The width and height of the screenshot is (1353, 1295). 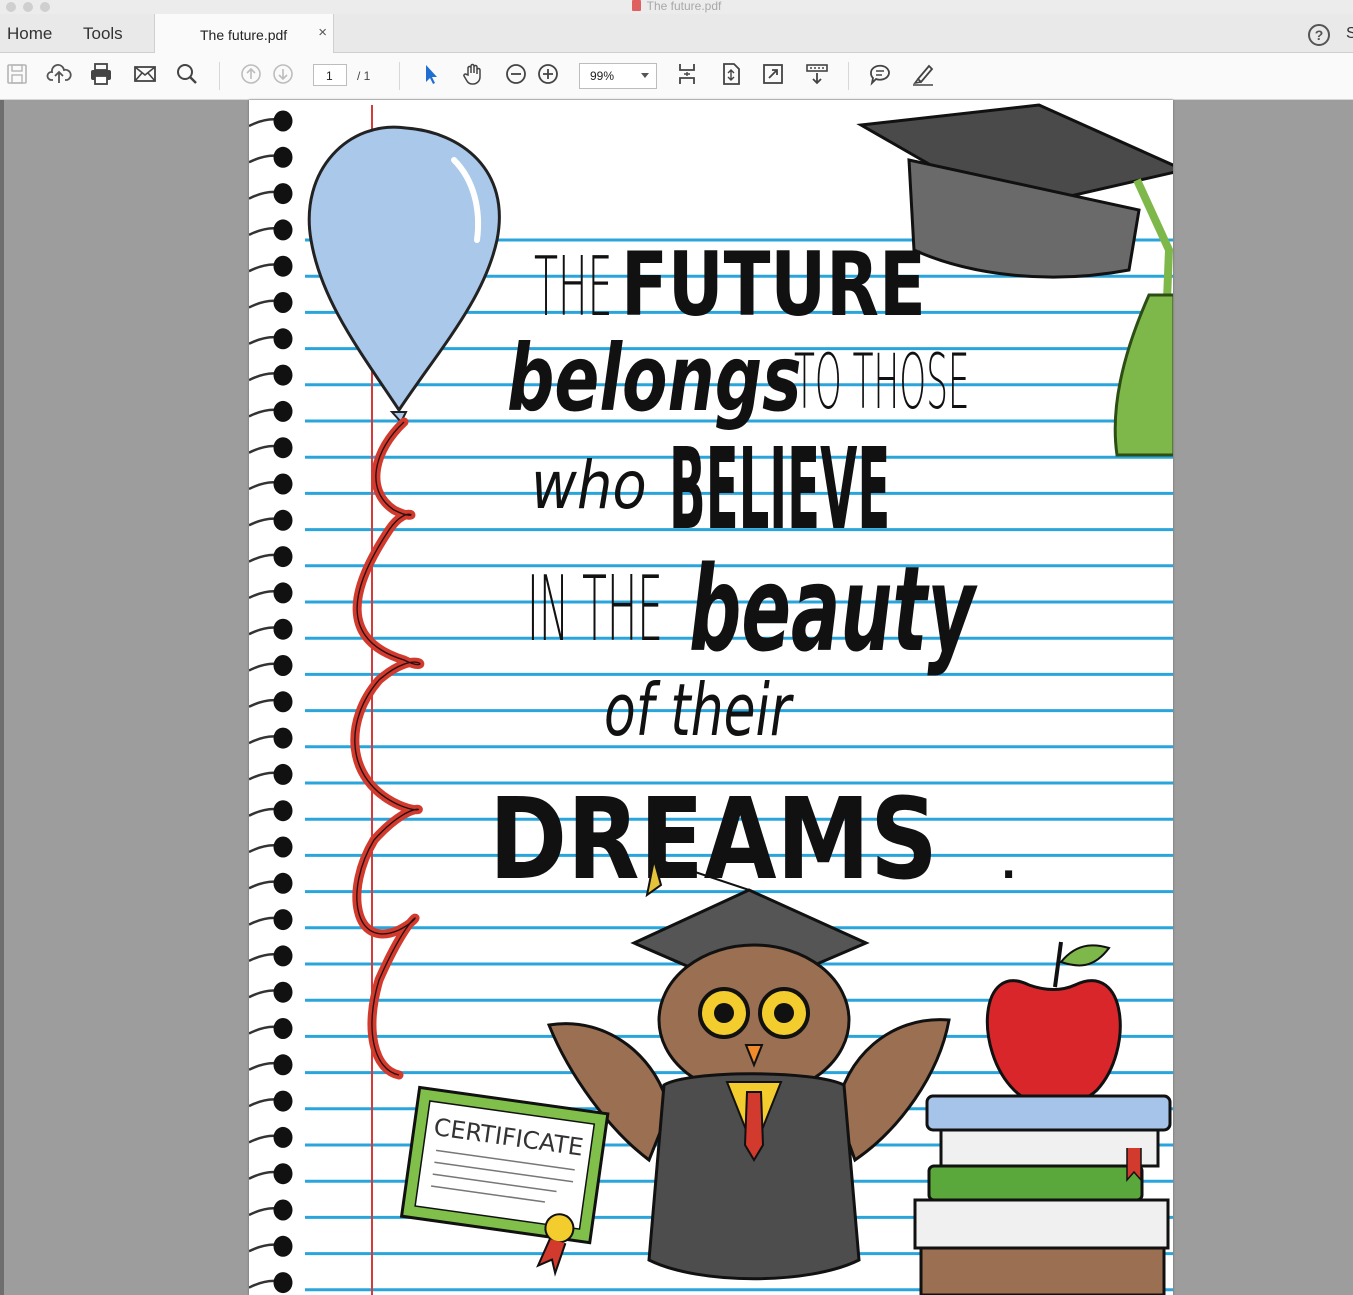 What do you see at coordinates (731, 74) in the screenshot?
I see `fit-page-icon` at bounding box center [731, 74].